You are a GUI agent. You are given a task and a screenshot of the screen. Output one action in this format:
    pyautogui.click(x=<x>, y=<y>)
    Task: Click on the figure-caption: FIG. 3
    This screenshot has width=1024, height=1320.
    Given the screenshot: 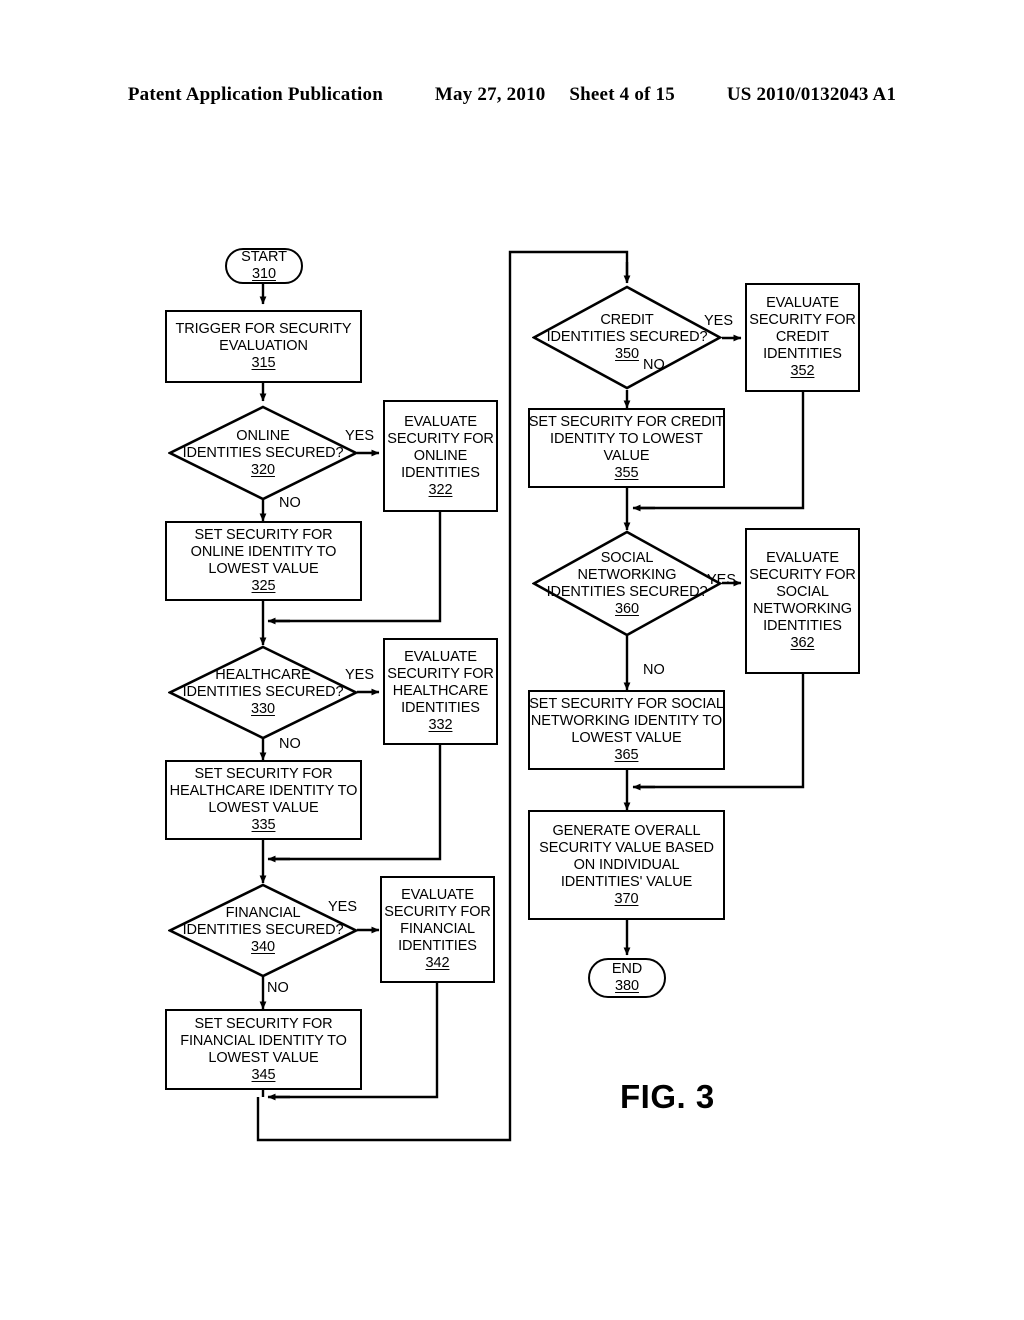 What is the action you would take?
    pyautogui.click(x=667, y=1096)
    